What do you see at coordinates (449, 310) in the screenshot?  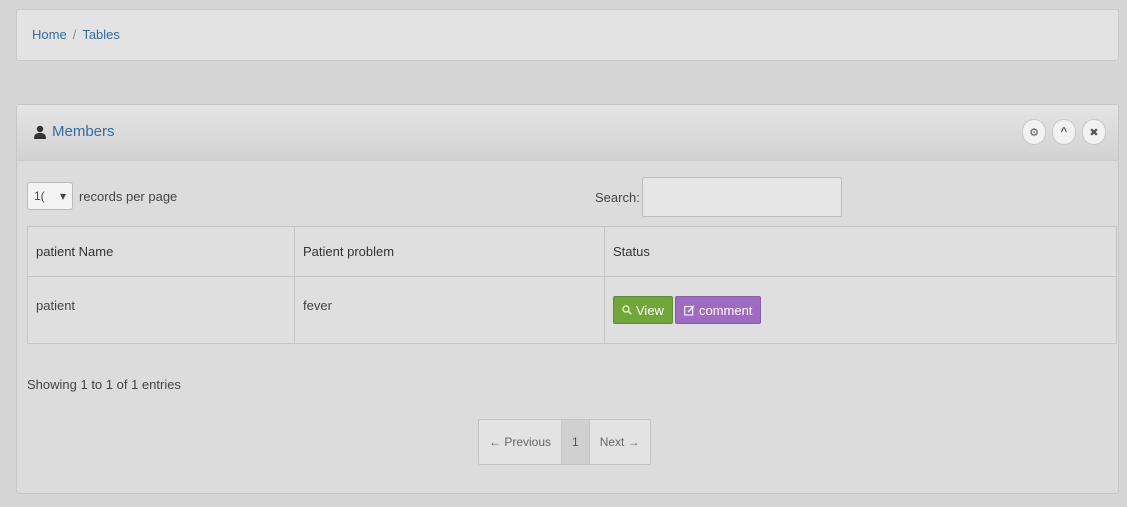 I see `patient-problem-cell: fever` at bounding box center [449, 310].